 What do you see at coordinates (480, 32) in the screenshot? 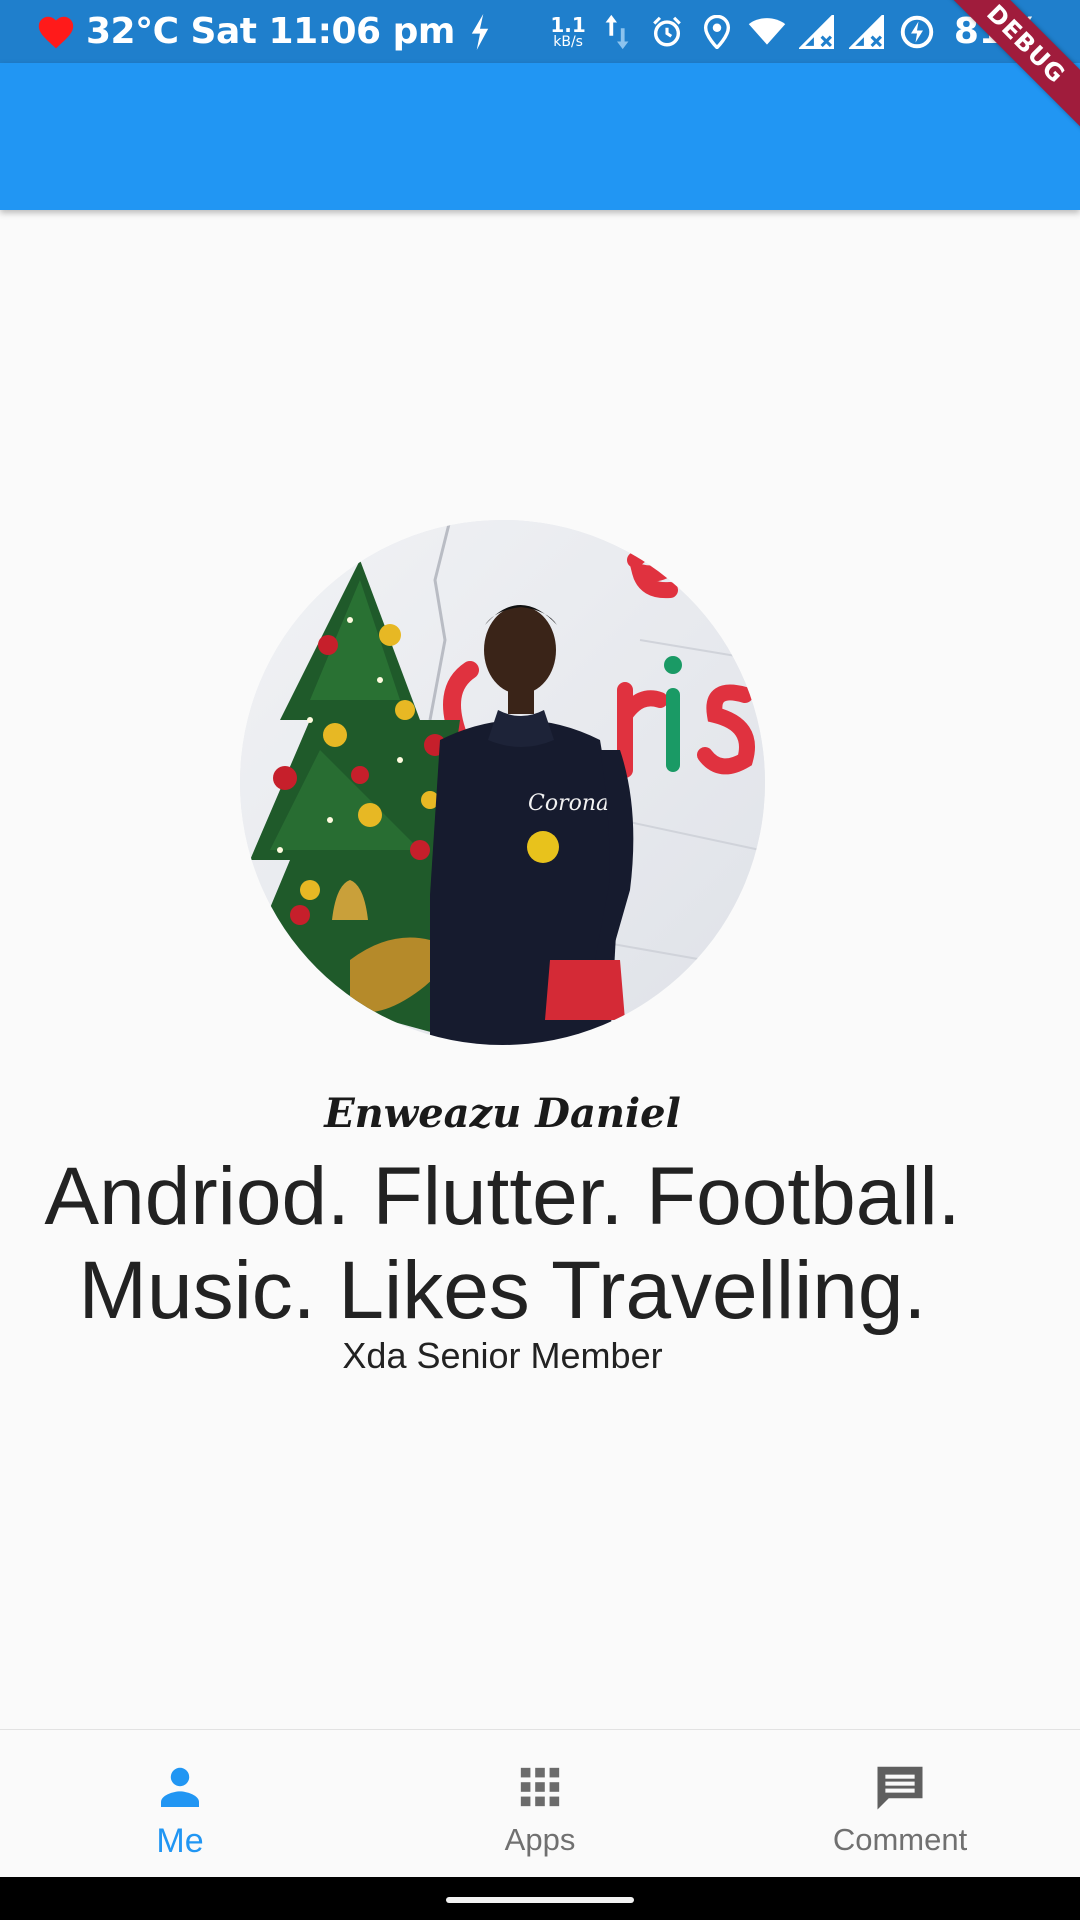
I see `flash-icon` at bounding box center [480, 32].